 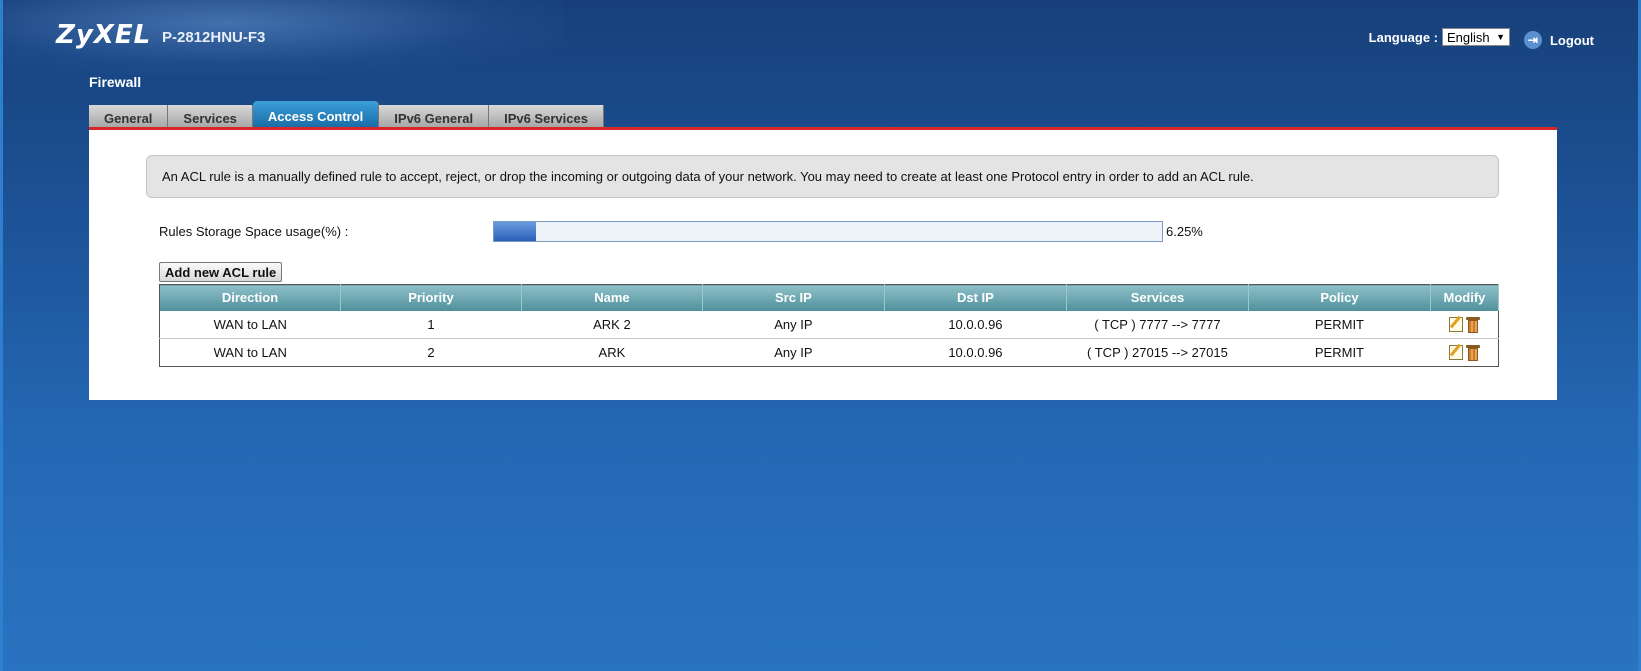 I want to click on cell-priority: 1, so click(x=431, y=324).